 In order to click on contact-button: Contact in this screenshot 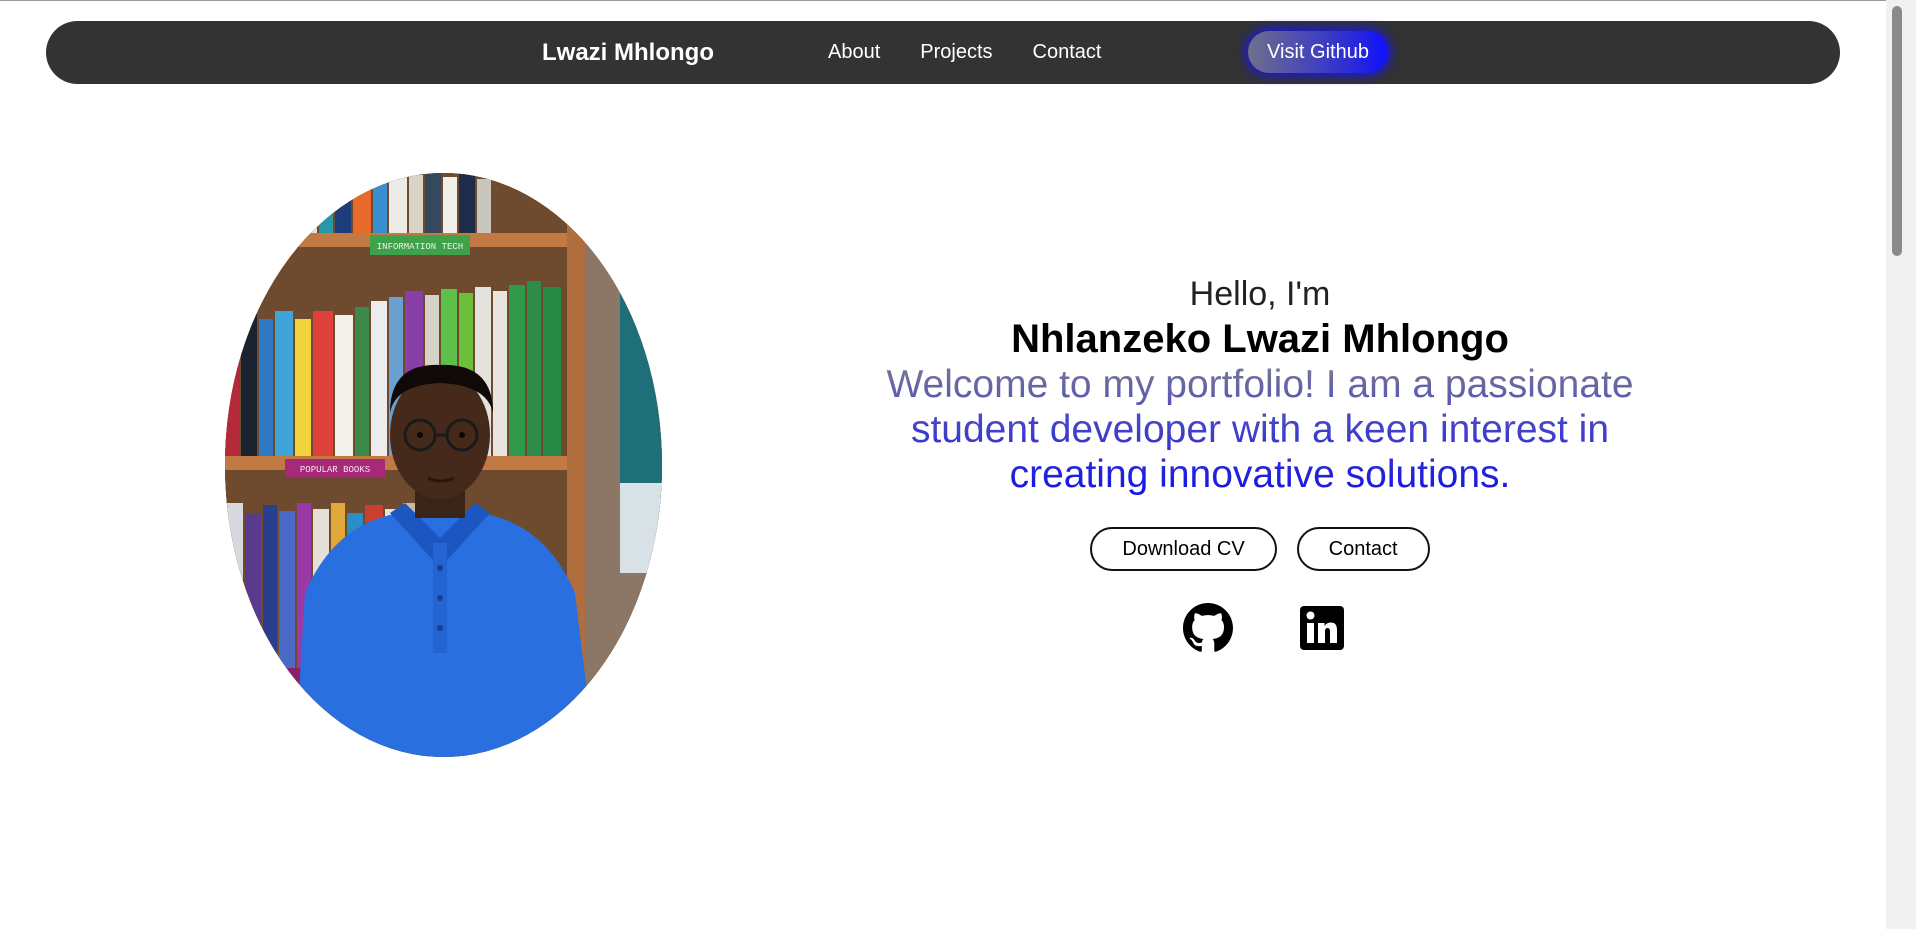, I will do `click(1363, 549)`.